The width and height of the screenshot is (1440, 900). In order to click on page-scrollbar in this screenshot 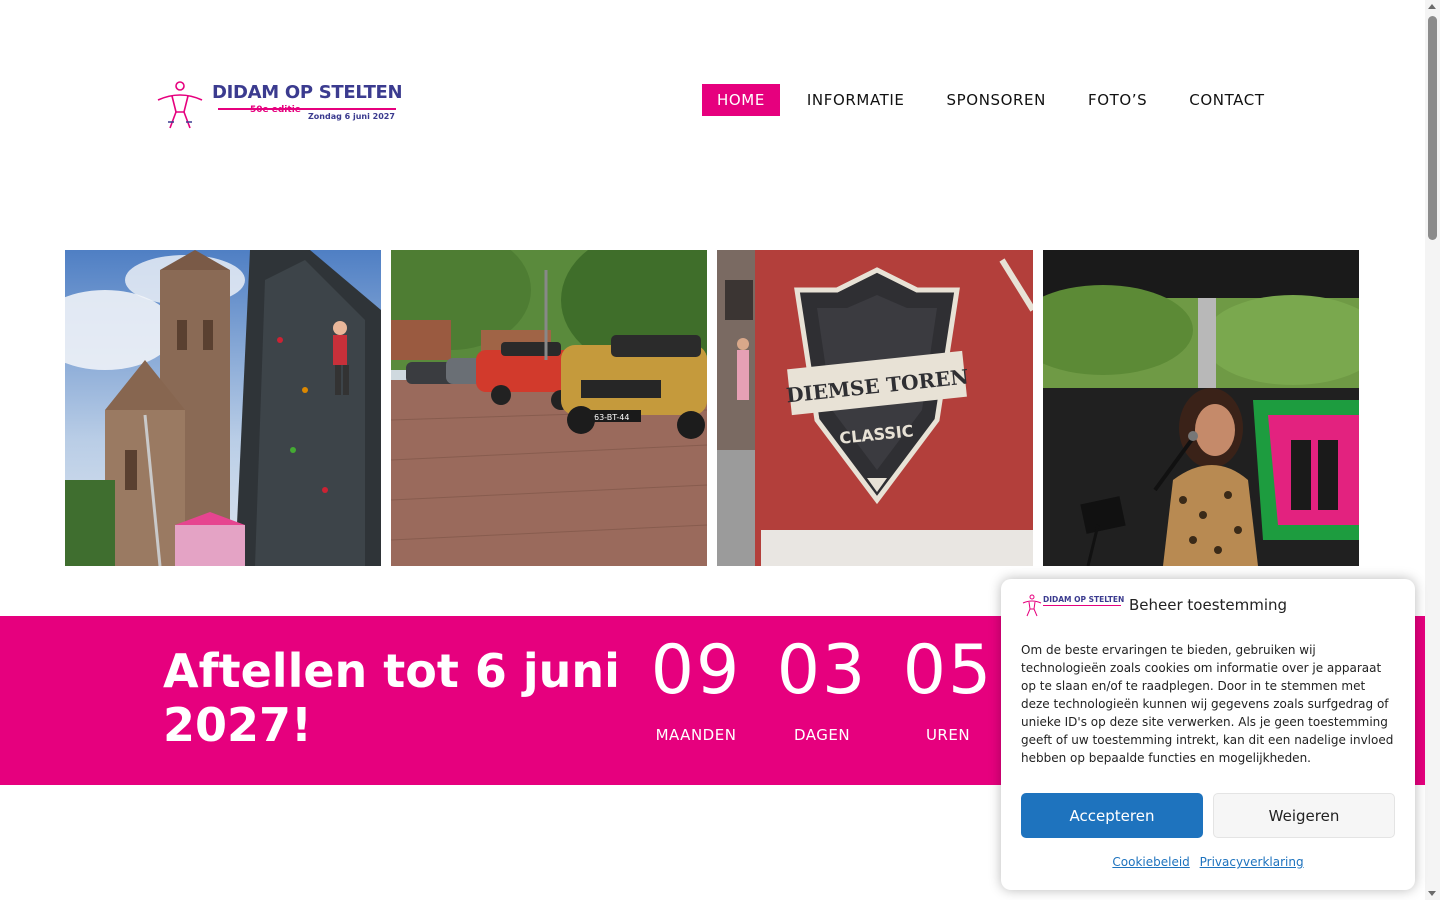, I will do `click(1432, 450)`.